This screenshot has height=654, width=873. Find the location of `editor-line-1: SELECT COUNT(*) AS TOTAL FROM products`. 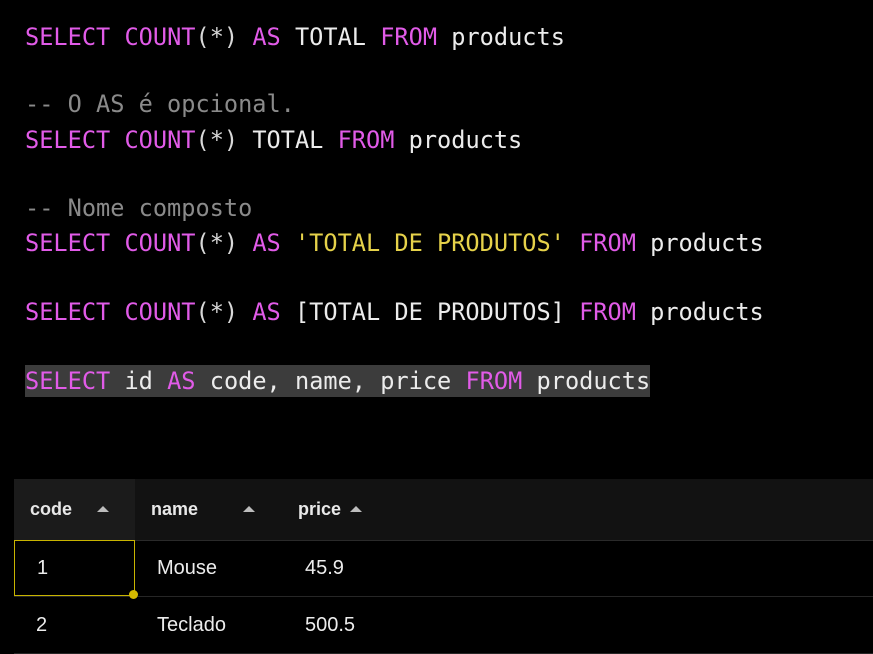

editor-line-1: SELECT COUNT(*) AS TOTAL FROM products is located at coordinates (295, 37).